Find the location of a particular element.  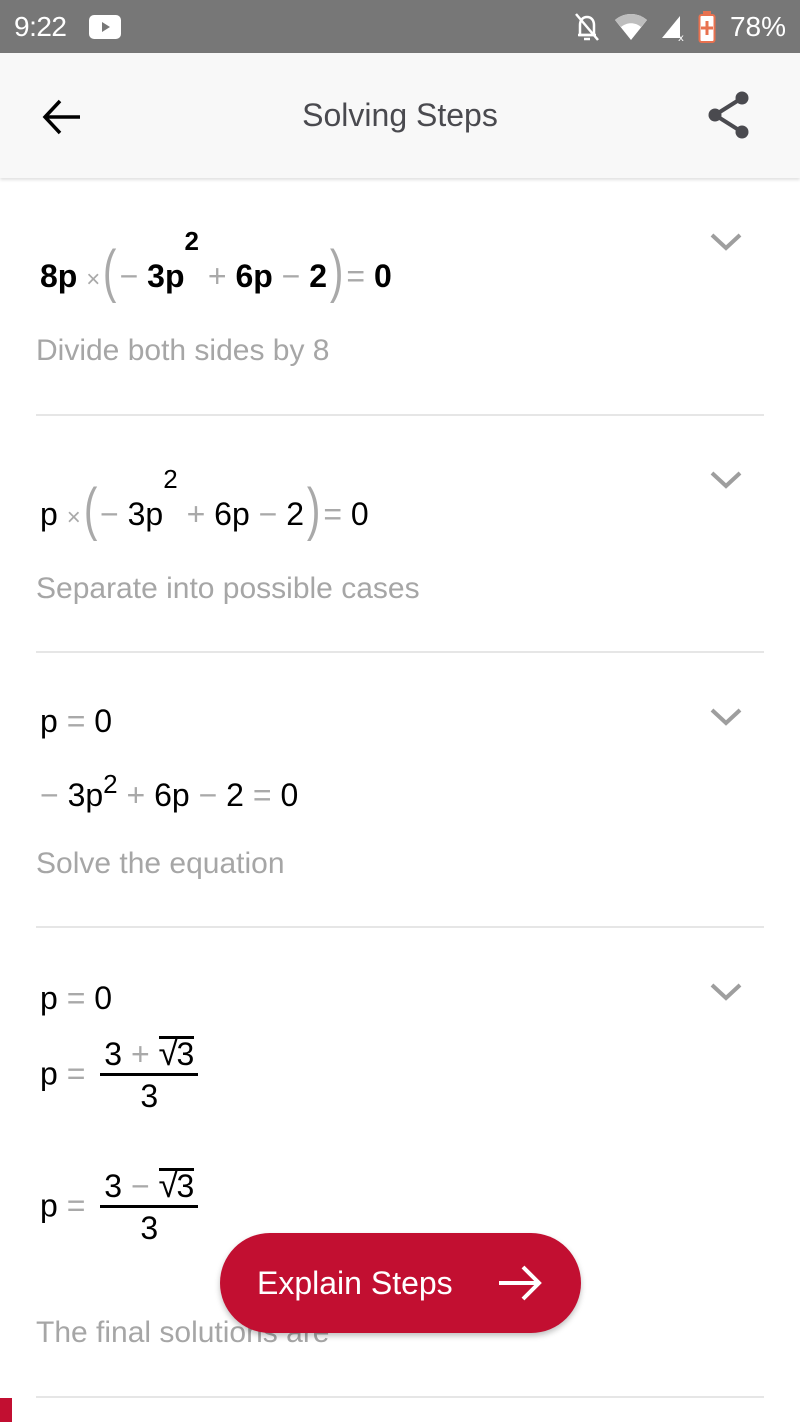

step-expression-line: p = 3 − √ 3 3 is located at coordinates (119, 1206).